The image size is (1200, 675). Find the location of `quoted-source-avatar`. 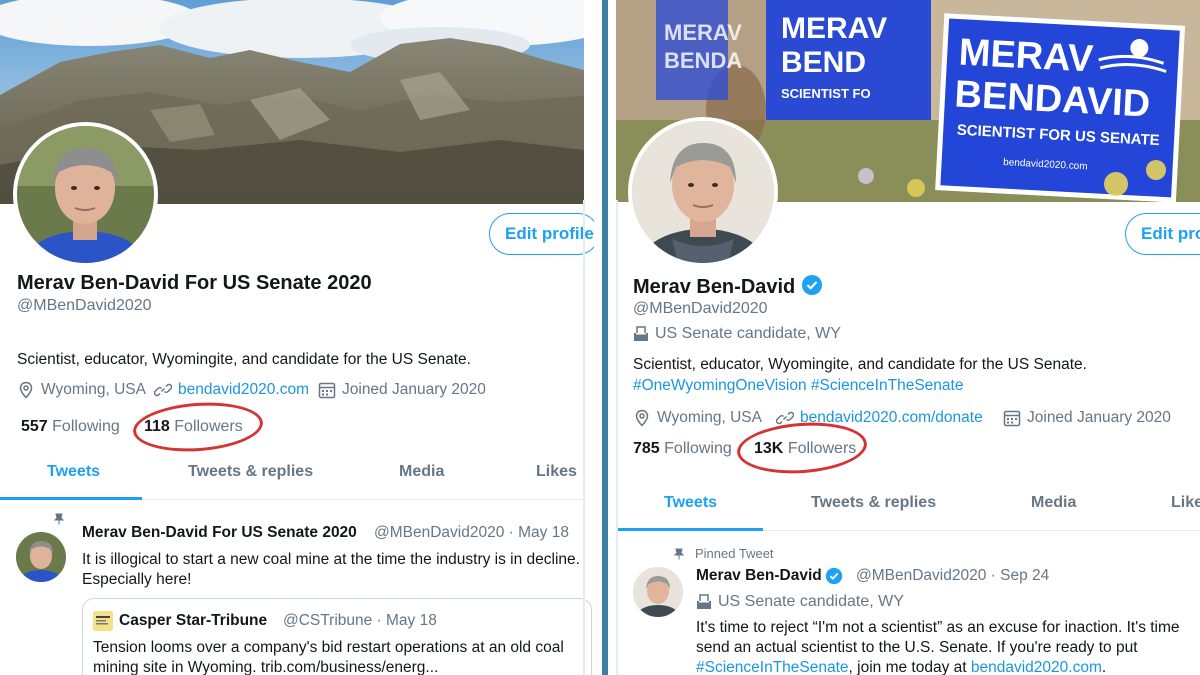

quoted-source-avatar is located at coordinates (103, 621).